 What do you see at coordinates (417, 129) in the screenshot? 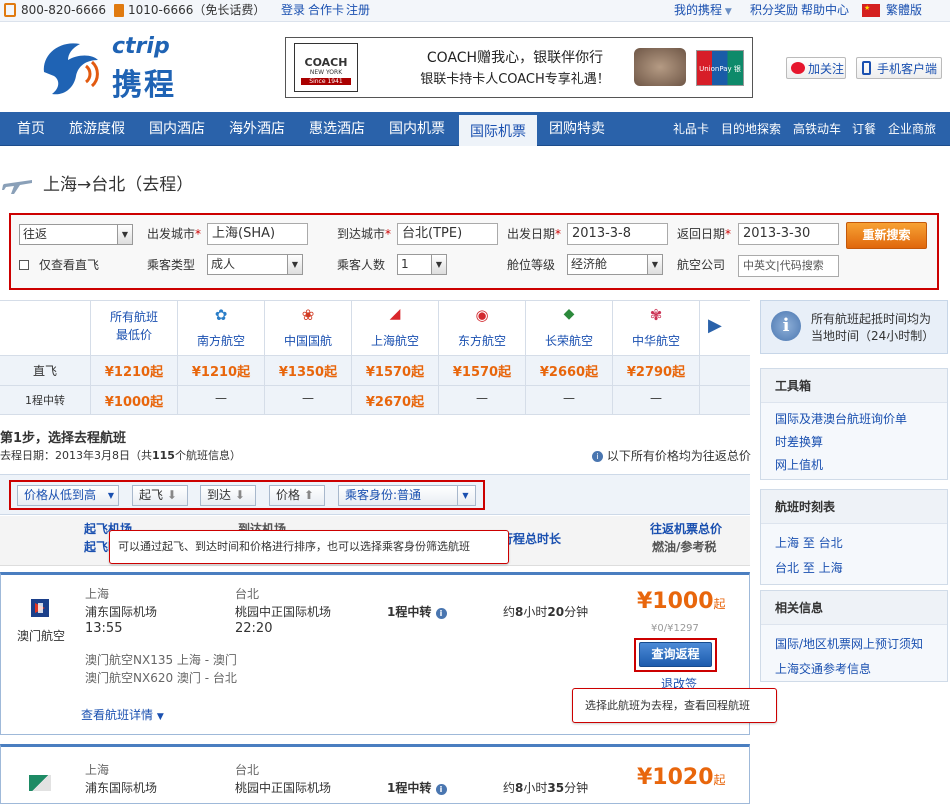
I see `nav-domestic-flights: 国内机票` at bounding box center [417, 129].